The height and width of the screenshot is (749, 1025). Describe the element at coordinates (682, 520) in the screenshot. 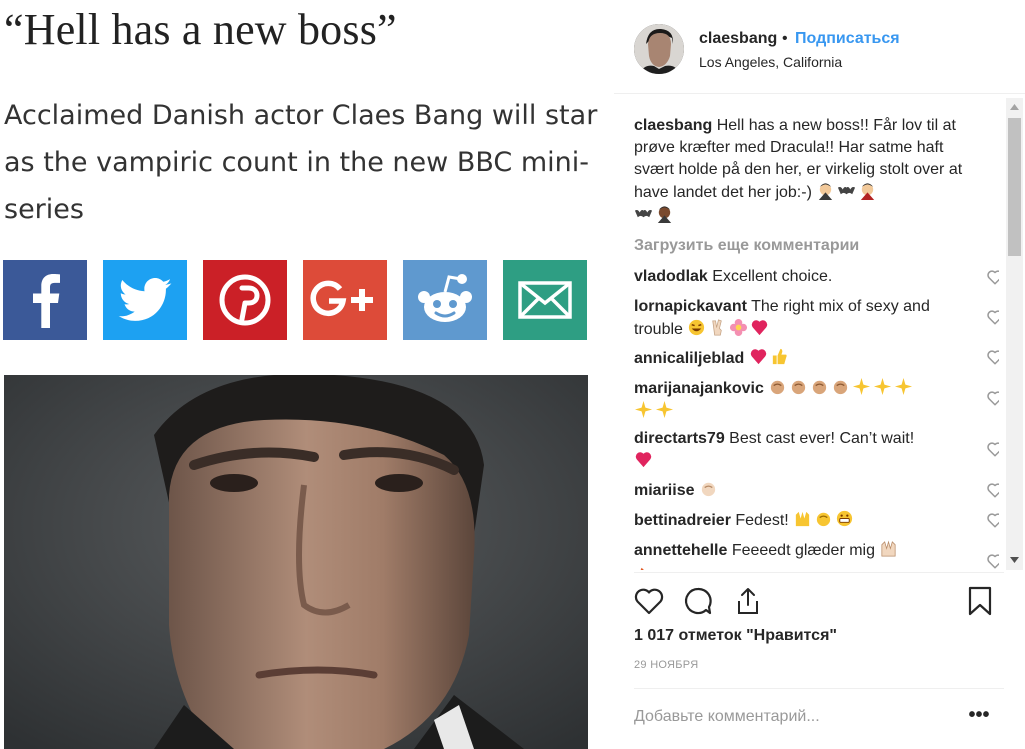

I see `comment-username: bettinadreier` at that location.